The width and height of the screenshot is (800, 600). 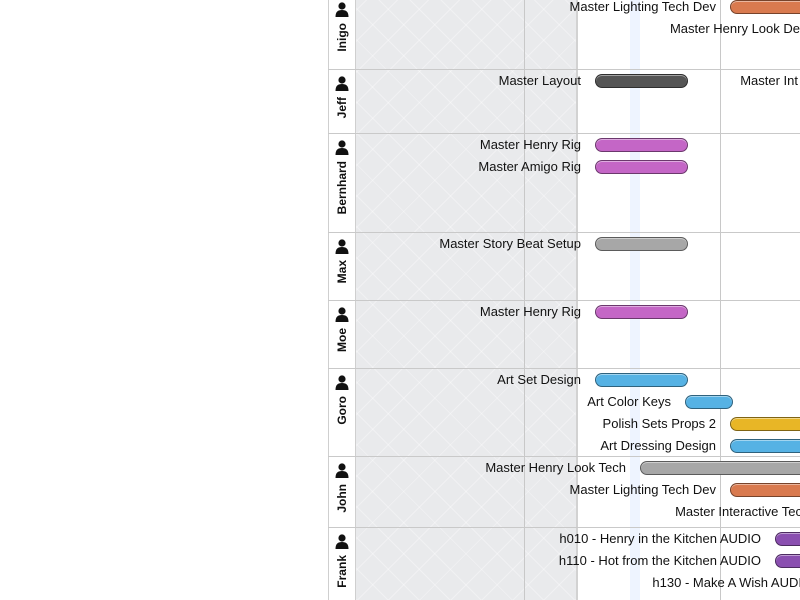 I want to click on lane-header-max: Max, so click(x=342, y=260).